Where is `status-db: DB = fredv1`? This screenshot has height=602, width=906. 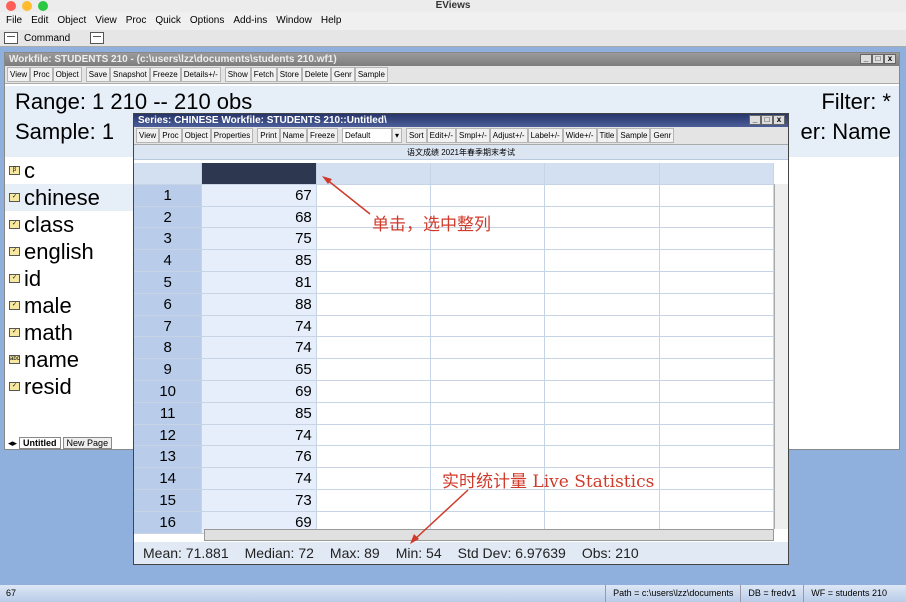
status-db: DB = fredv1 is located at coordinates (771, 593).